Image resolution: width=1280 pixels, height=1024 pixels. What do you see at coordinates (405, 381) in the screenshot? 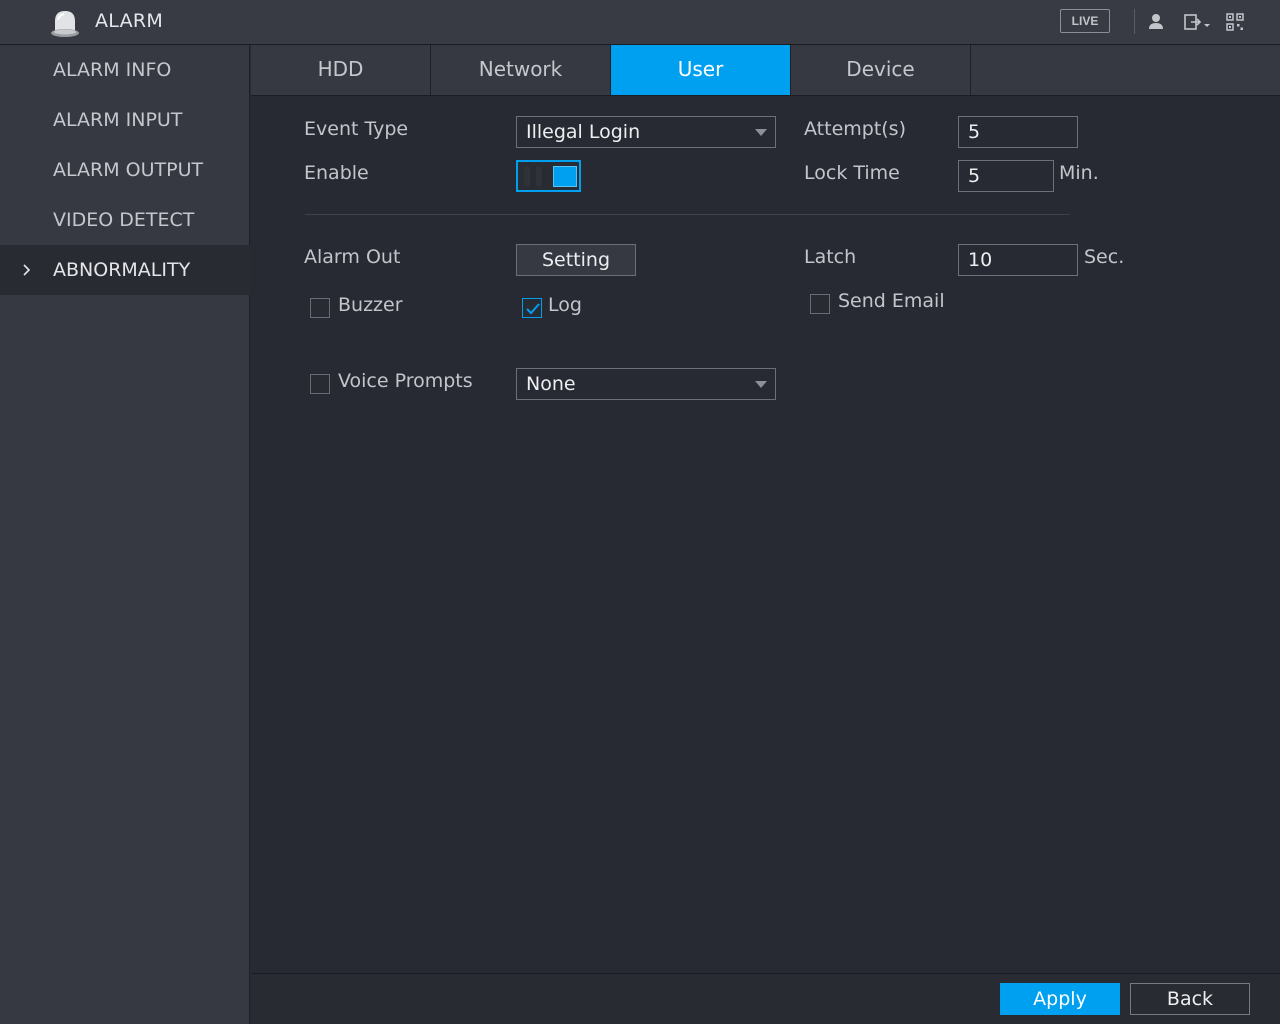
I see `voice-prompts-label: Voice Prompts` at bounding box center [405, 381].